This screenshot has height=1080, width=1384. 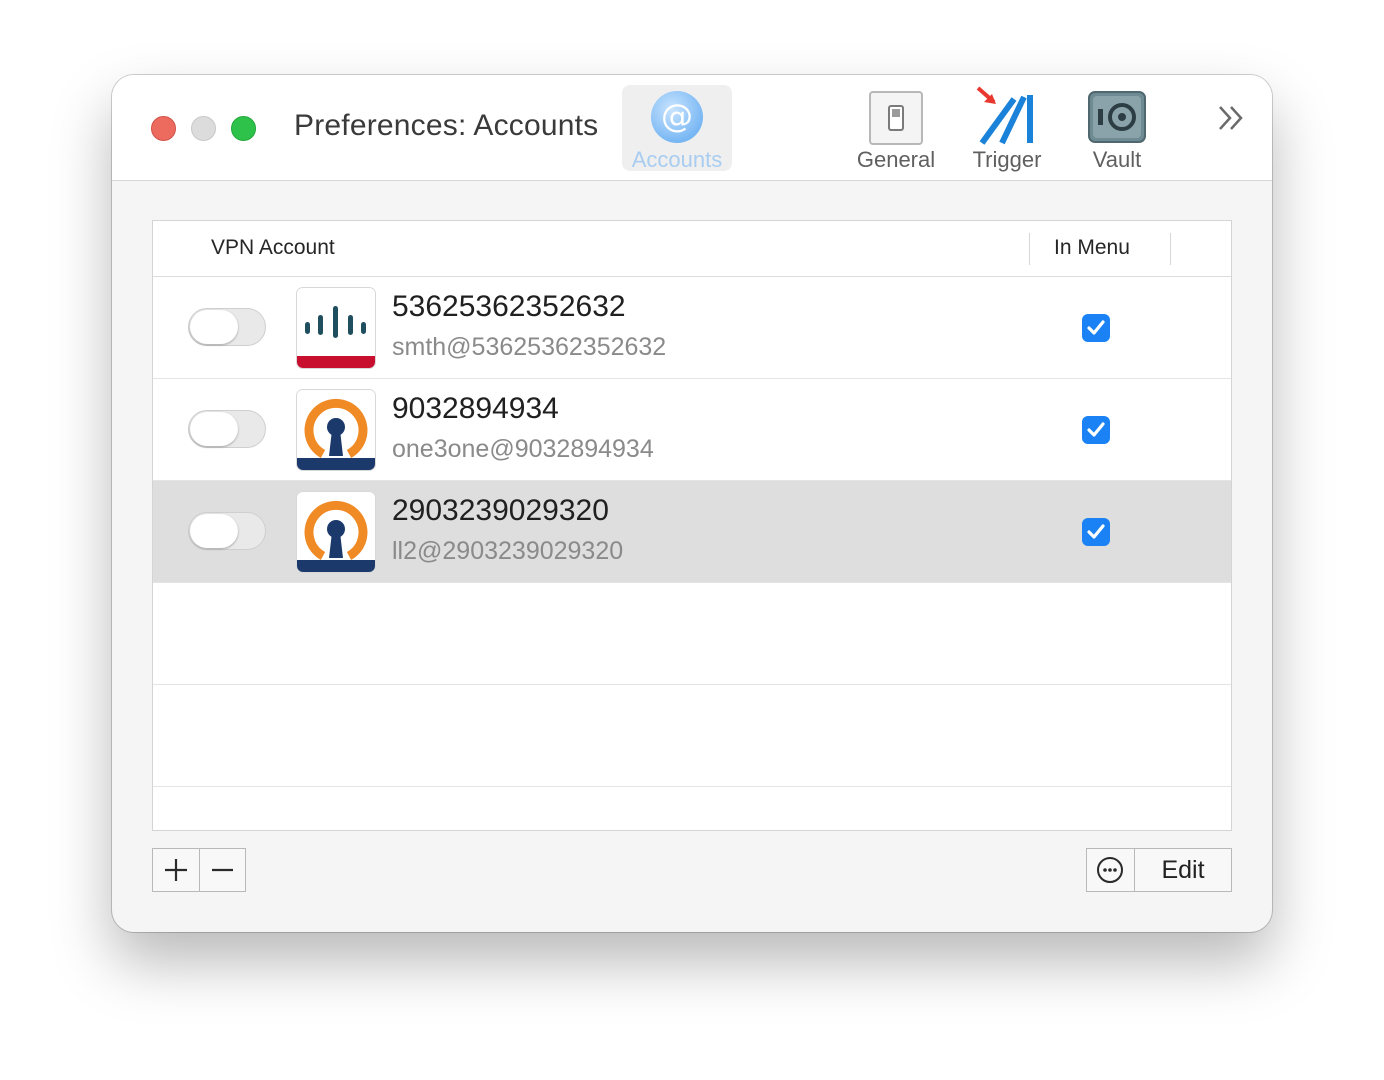 What do you see at coordinates (500, 510) in the screenshot?
I see `account-name: 2903239029320` at bounding box center [500, 510].